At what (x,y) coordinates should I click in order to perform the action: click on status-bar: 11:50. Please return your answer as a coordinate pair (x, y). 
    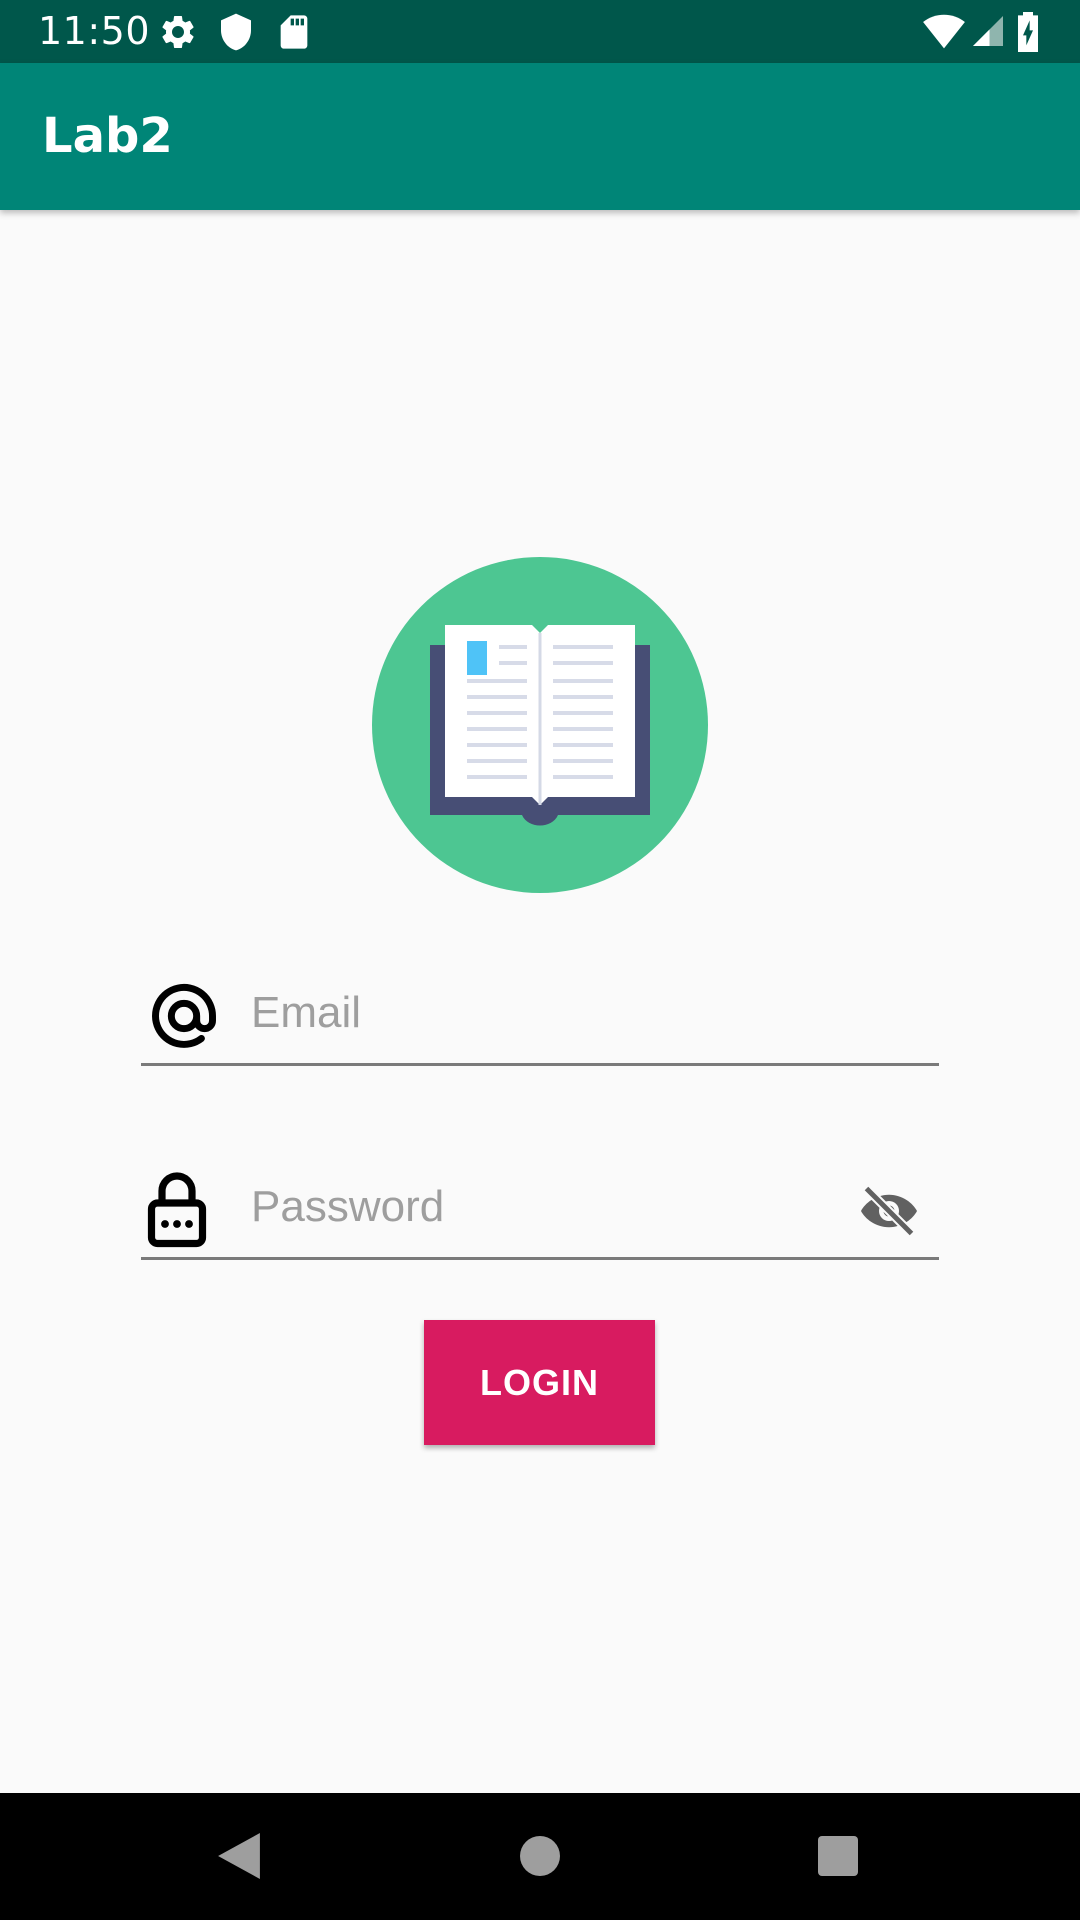
    Looking at the image, I should click on (540, 31).